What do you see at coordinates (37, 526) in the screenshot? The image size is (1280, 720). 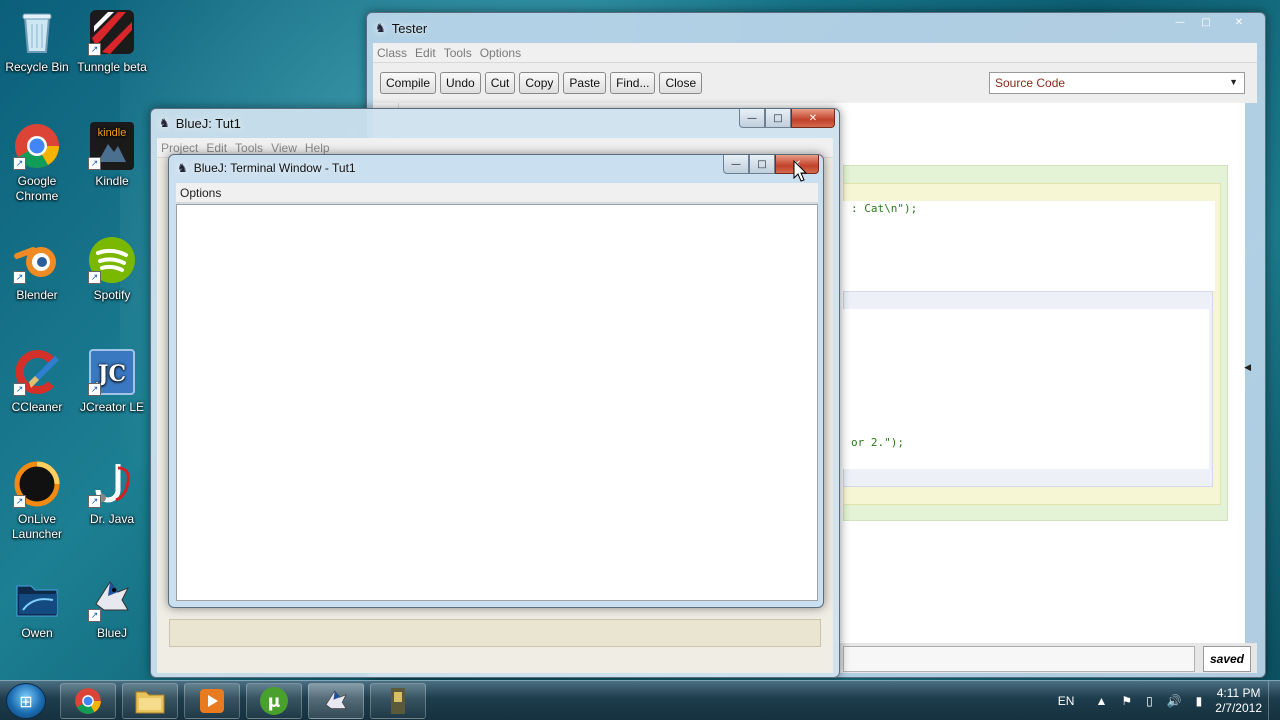 I see `desktop-icon-label: OnLive Launcher` at bounding box center [37, 526].